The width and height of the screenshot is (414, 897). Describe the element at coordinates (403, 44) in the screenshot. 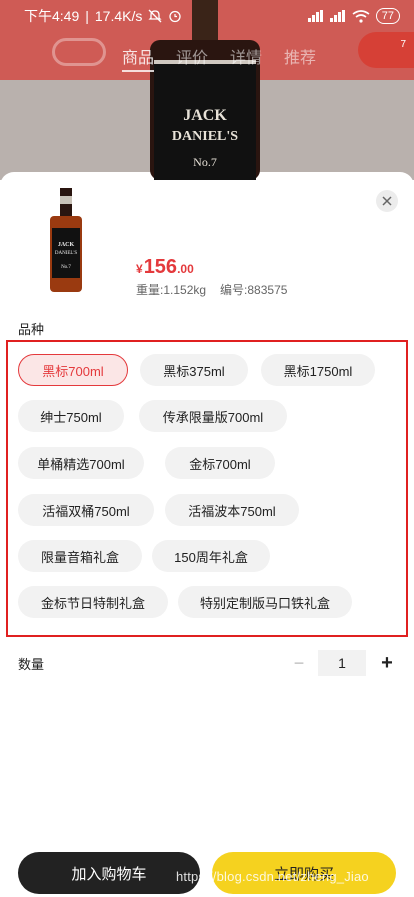

I see `background-badge-count: 7` at that location.